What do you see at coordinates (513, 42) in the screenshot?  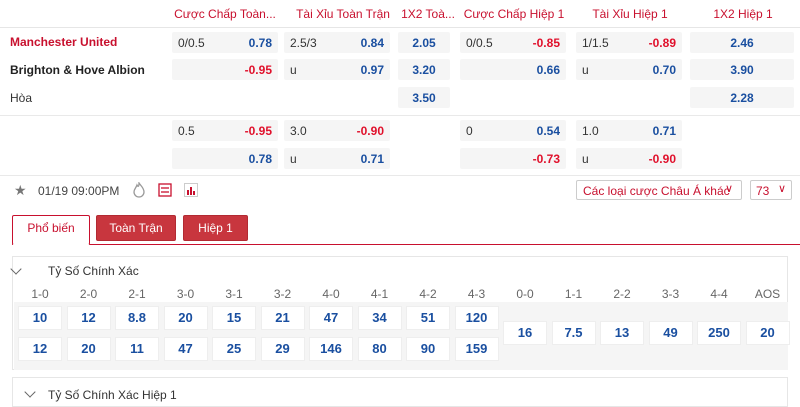 I see `ah-h1-home-cell: 0/0.5 -0.85` at bounding box center [513, 42].